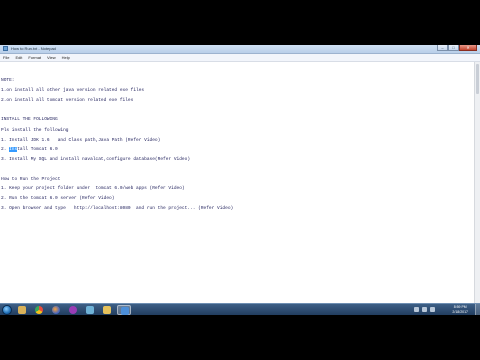 The height and width of the screenshot is (360, 480). Describe the element at coordinates (33, 48) in the screenshot. I see `window-title: How to Run.txt - Notepad` at that location.